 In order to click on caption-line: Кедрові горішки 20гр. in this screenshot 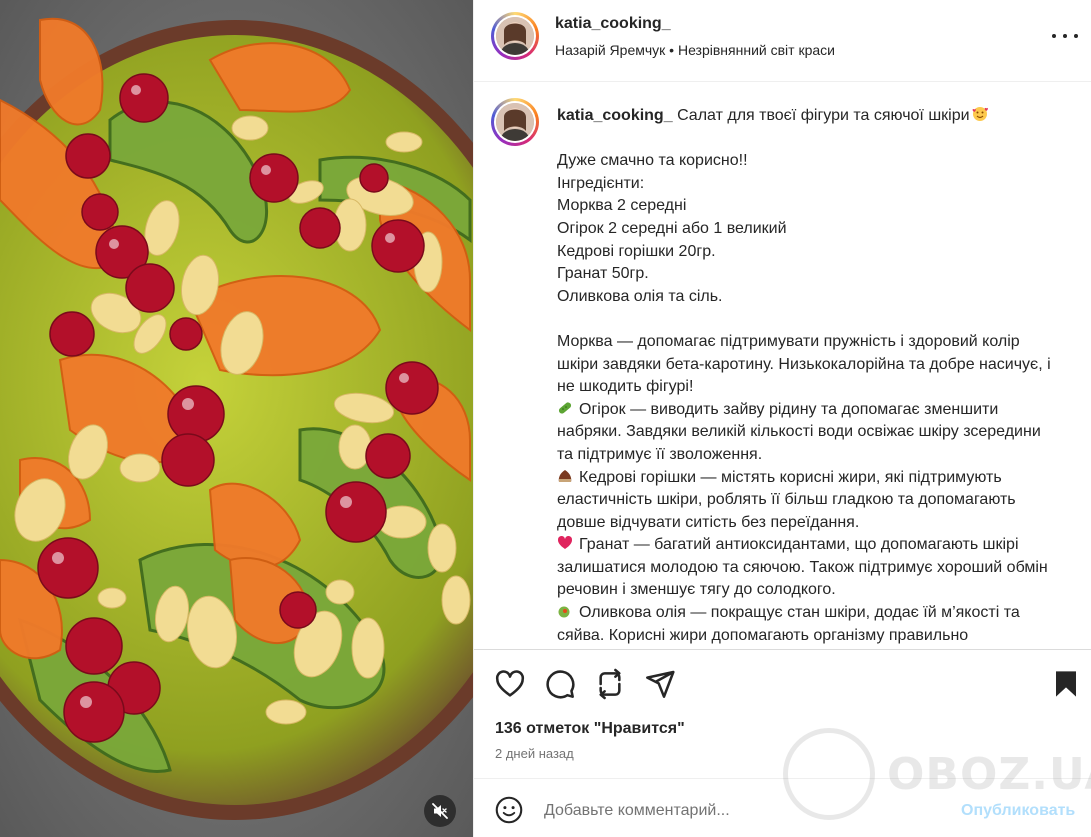, I will do `click(636, 251)`.